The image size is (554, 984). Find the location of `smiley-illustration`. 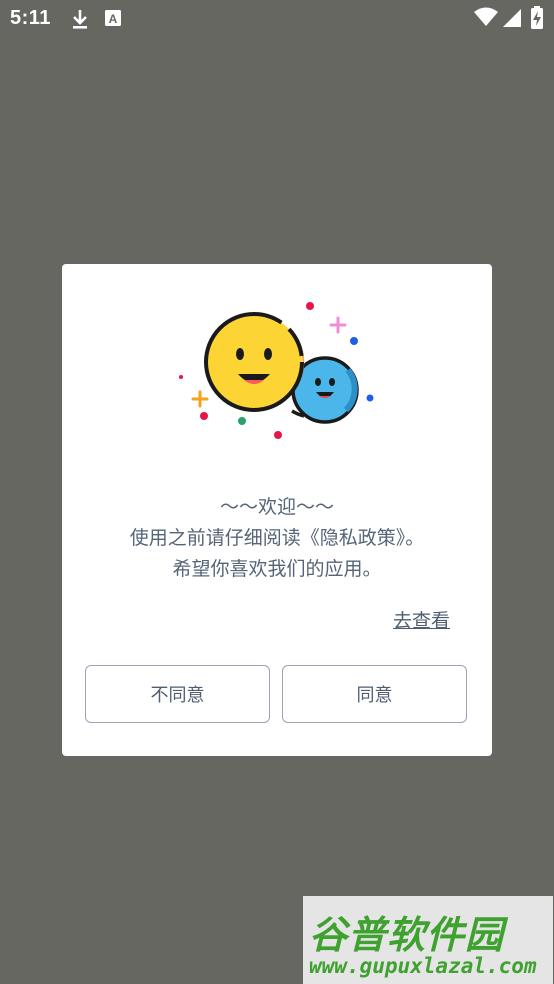

smiley-illustration is located at coordinates (276, 370).